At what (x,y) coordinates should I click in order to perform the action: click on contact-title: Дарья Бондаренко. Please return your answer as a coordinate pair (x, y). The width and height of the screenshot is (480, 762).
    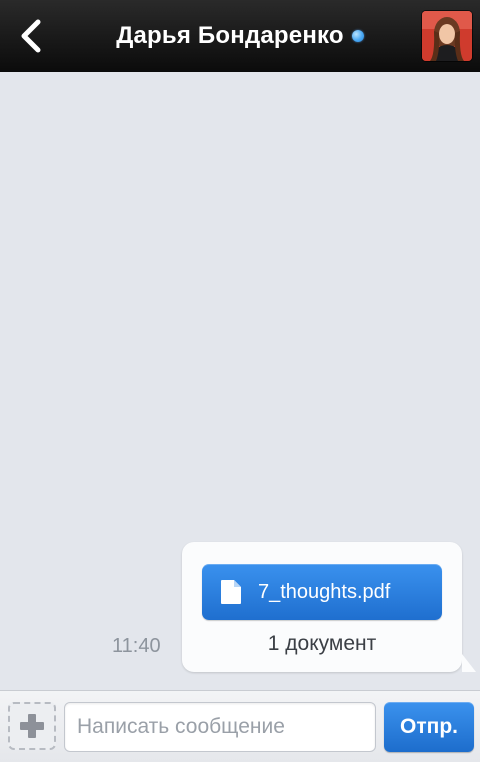
    Looking at the image, I should click on (240, 36).